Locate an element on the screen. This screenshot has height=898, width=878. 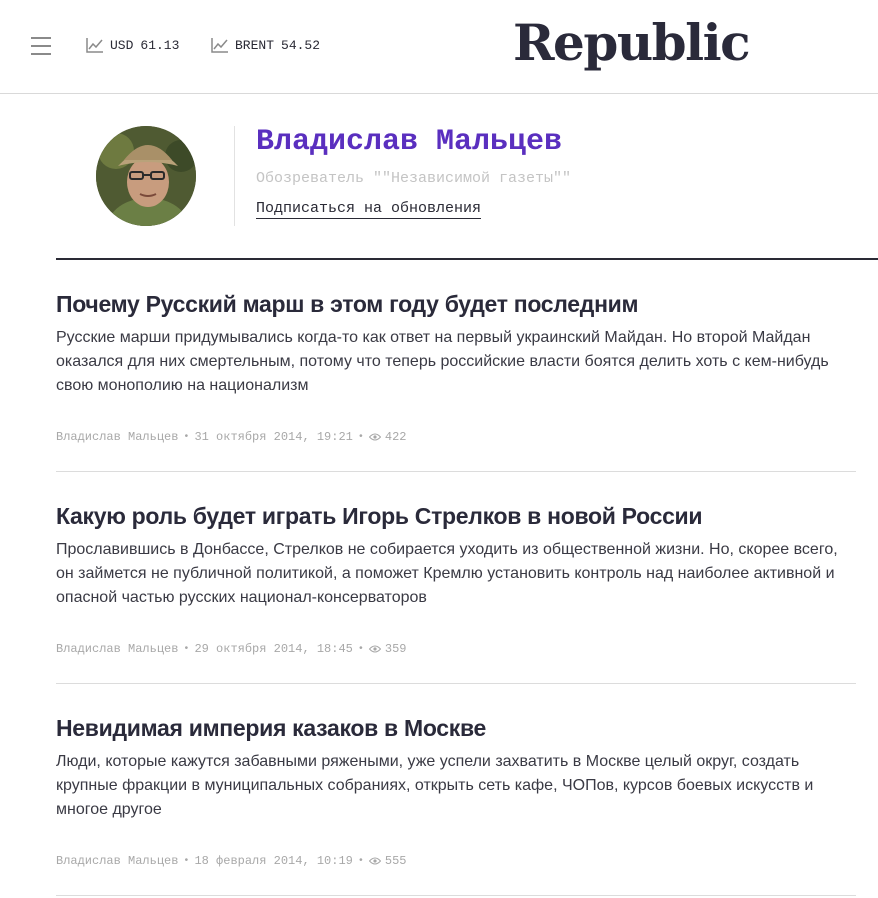
ticker-label: BRENT is located at coordinates (255, 45).